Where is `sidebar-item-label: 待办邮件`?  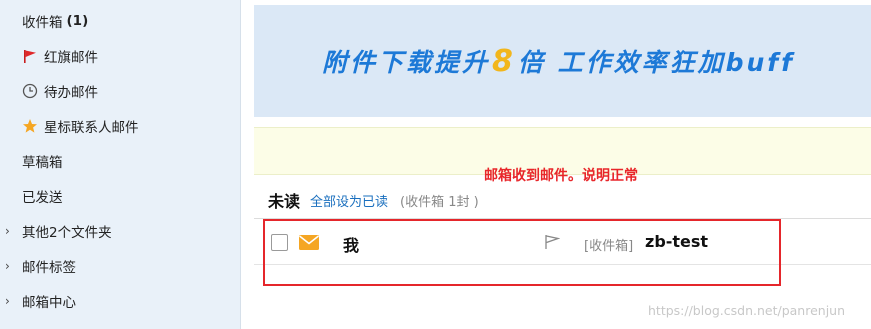
sidebar-item-label: 待办邮件 is located at coordinates (71, 93).